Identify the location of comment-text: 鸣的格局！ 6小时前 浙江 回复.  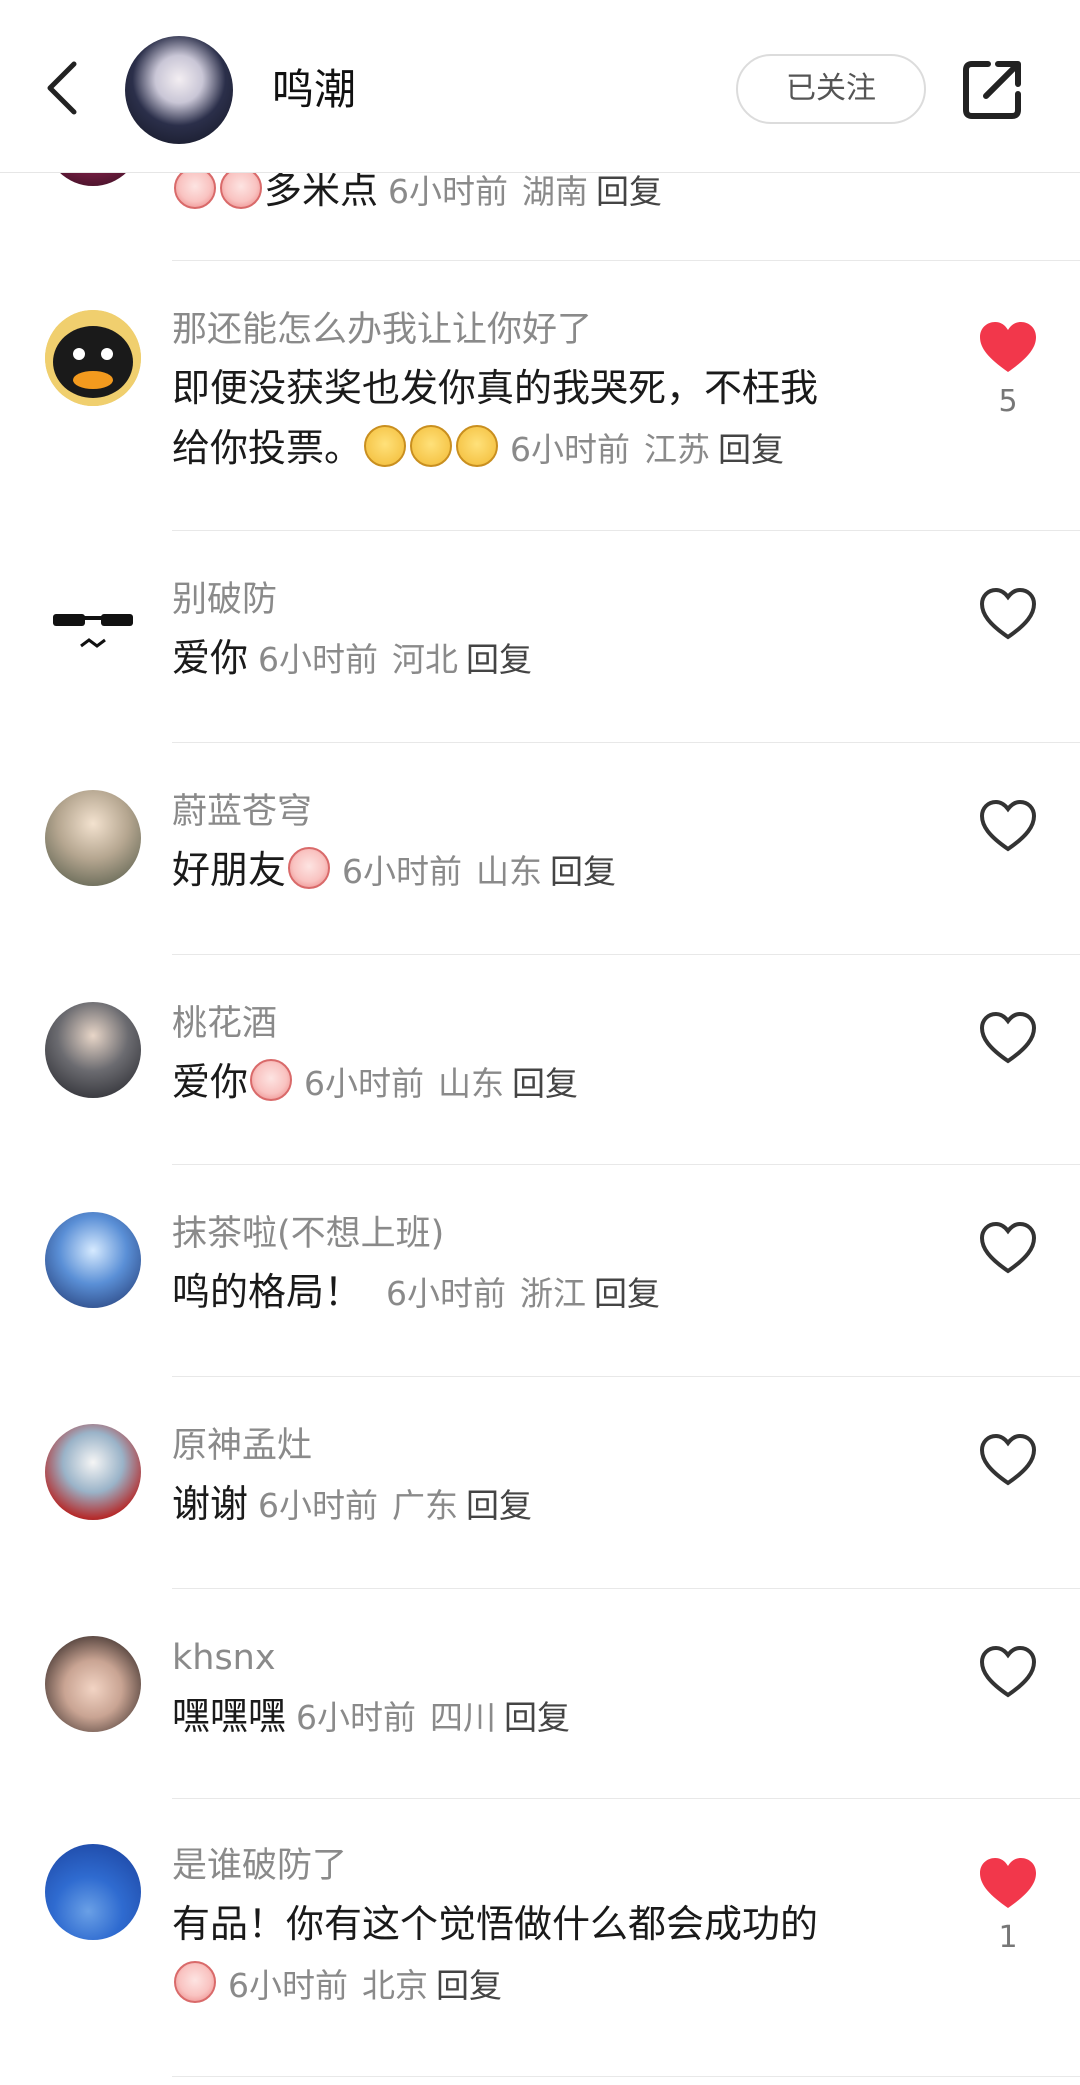
(547, 1293).